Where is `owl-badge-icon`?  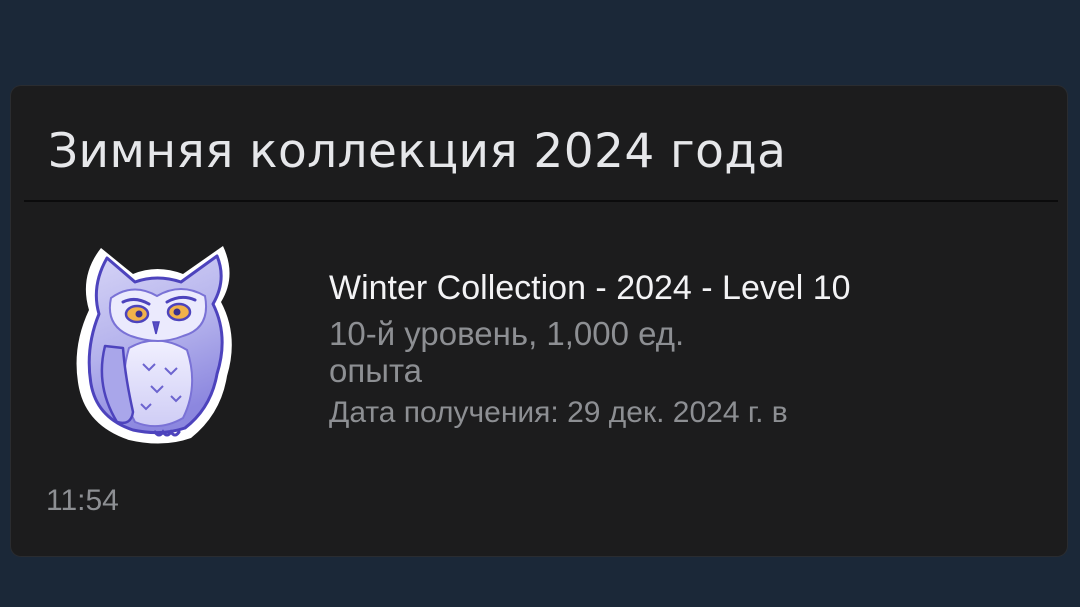
owl-badge-icon is located at coordinates (155, 342).